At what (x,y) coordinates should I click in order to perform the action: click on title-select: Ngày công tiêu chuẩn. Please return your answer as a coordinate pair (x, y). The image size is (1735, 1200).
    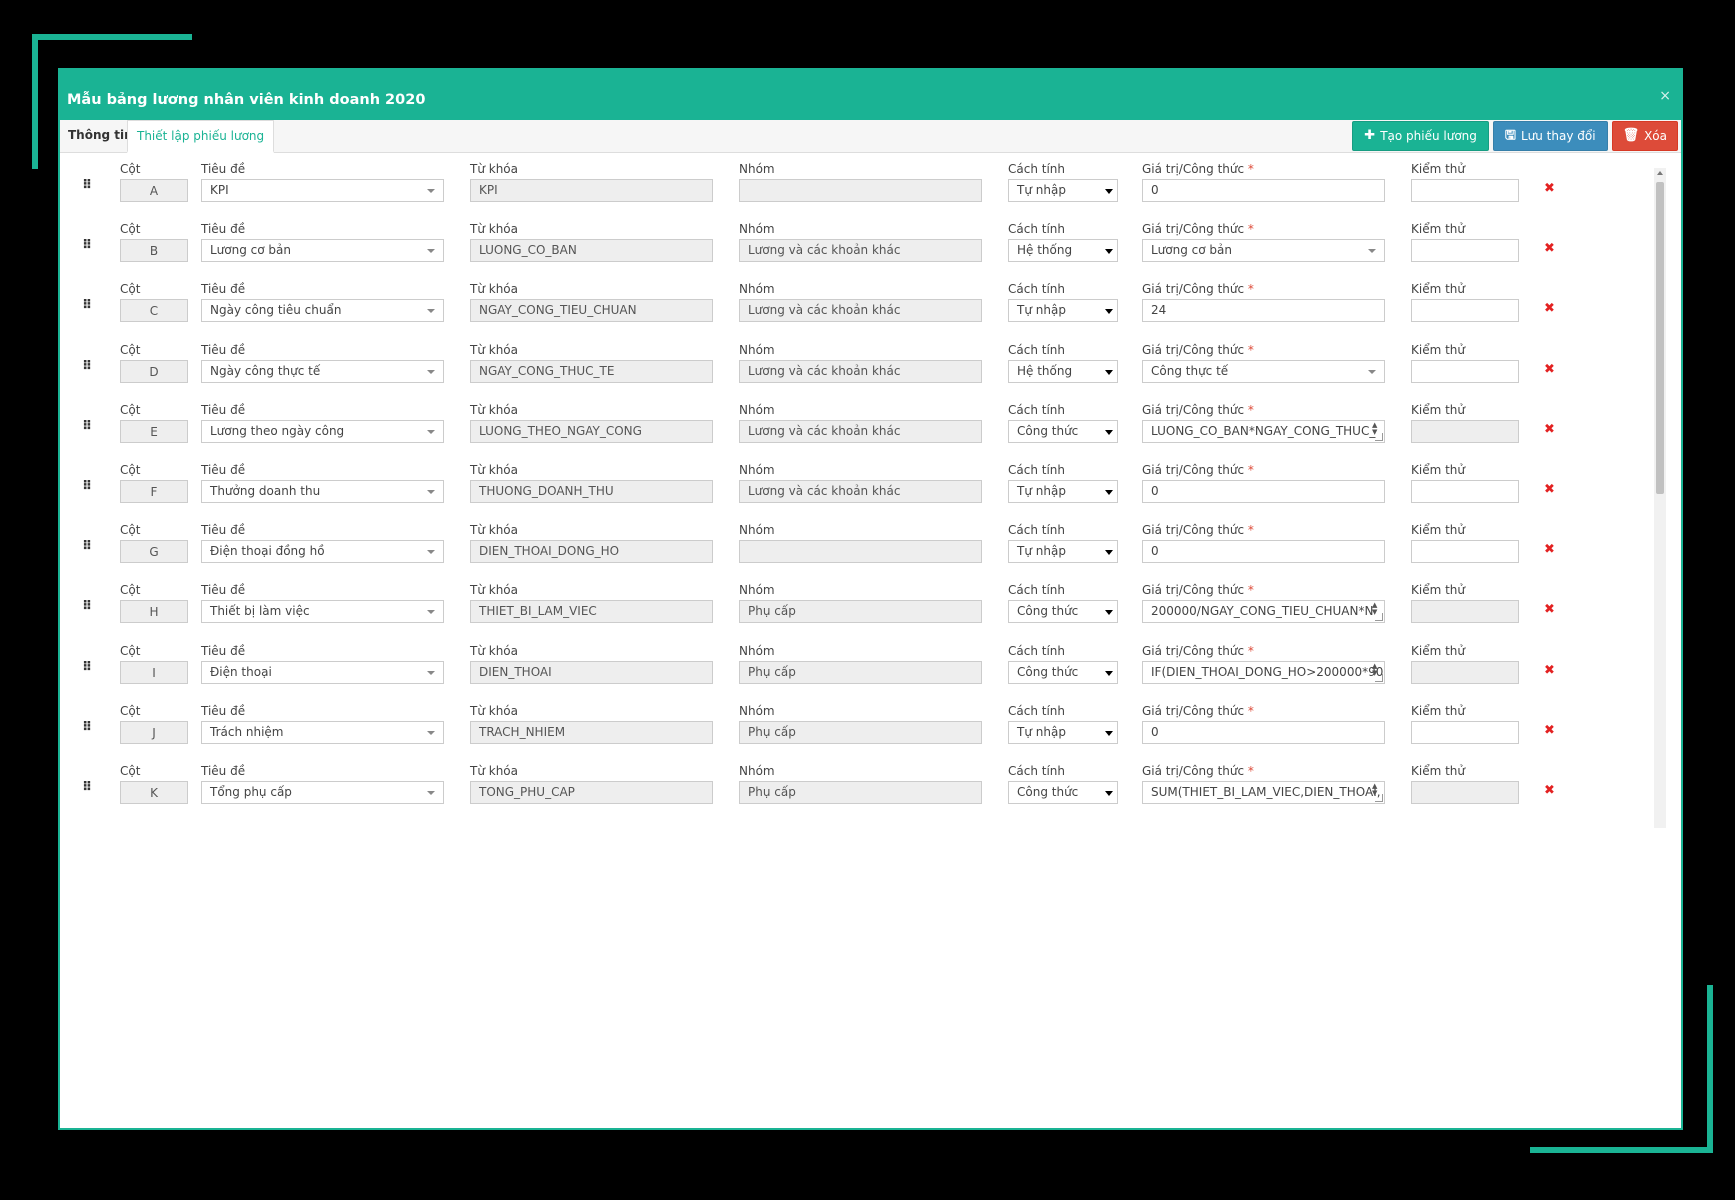
    Looking at the image, I should click on (322, 311).